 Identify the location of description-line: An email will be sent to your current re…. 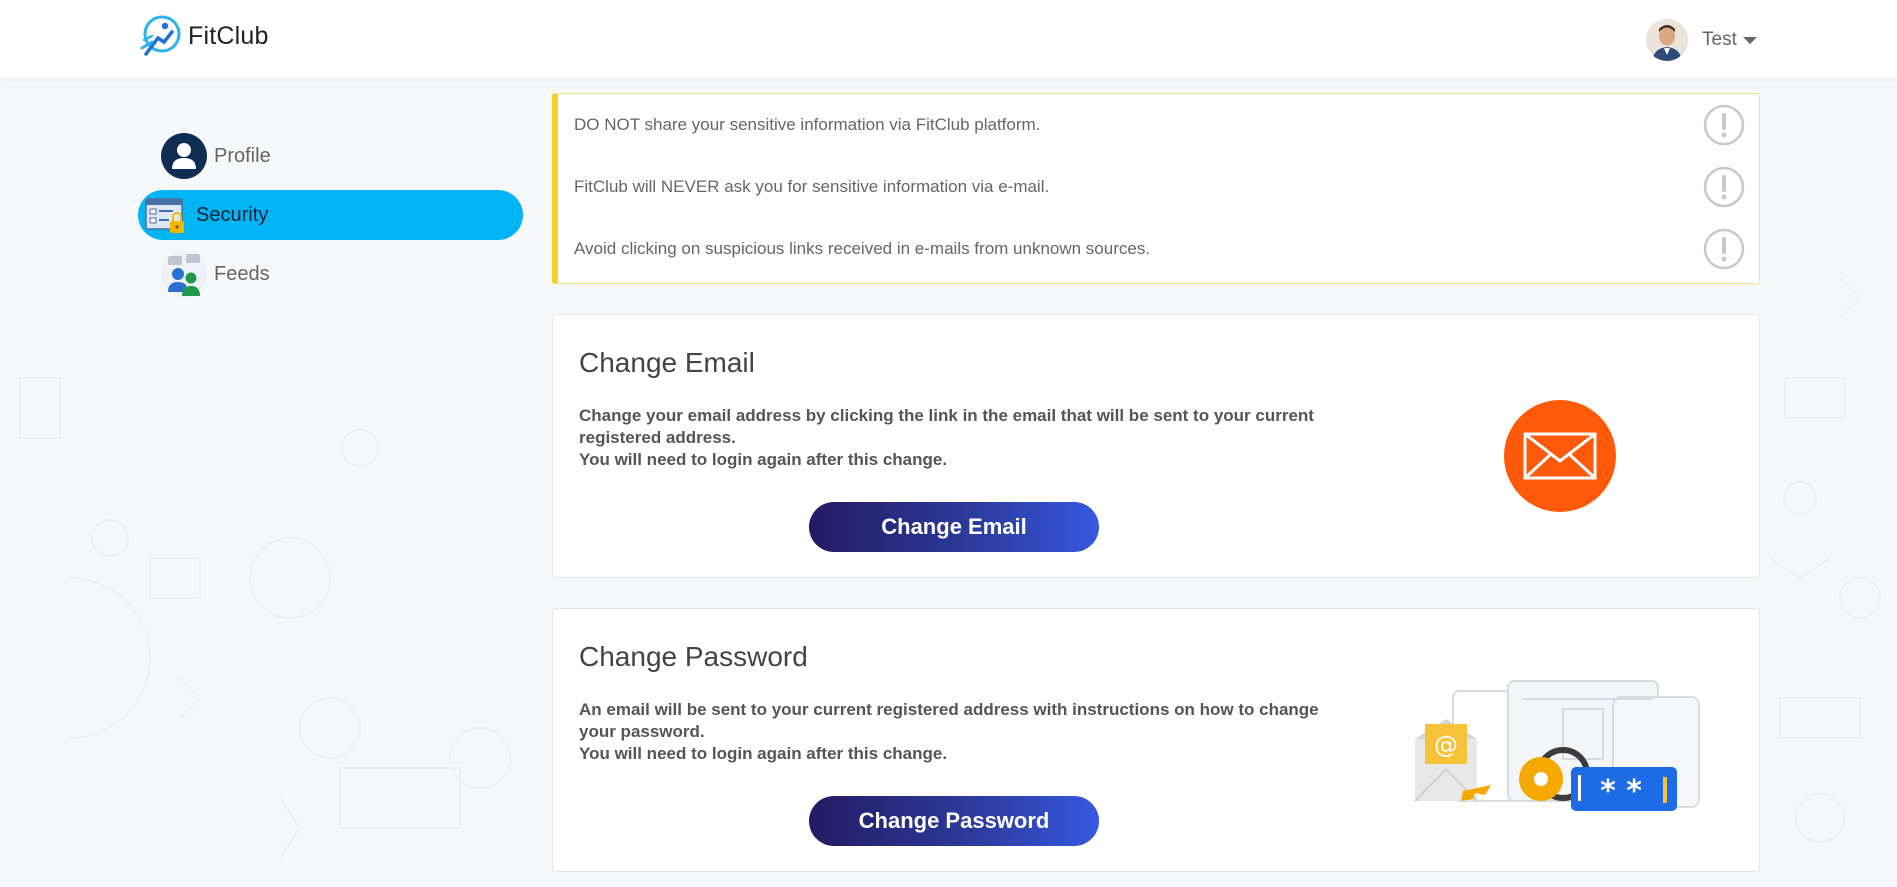
(949, 720).